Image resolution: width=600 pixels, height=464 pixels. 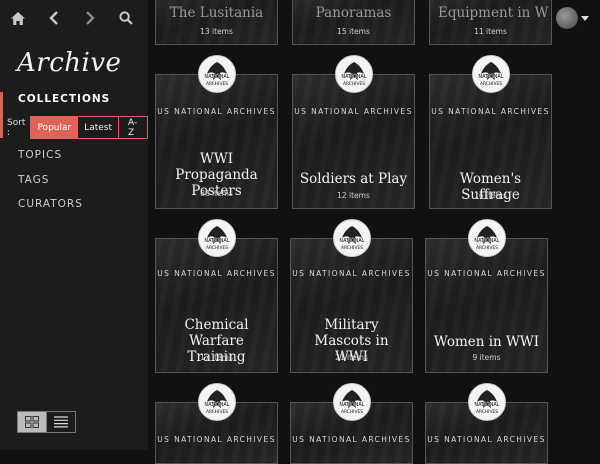 I want to click on item-count: 21 items, so click(x=351, y=357).